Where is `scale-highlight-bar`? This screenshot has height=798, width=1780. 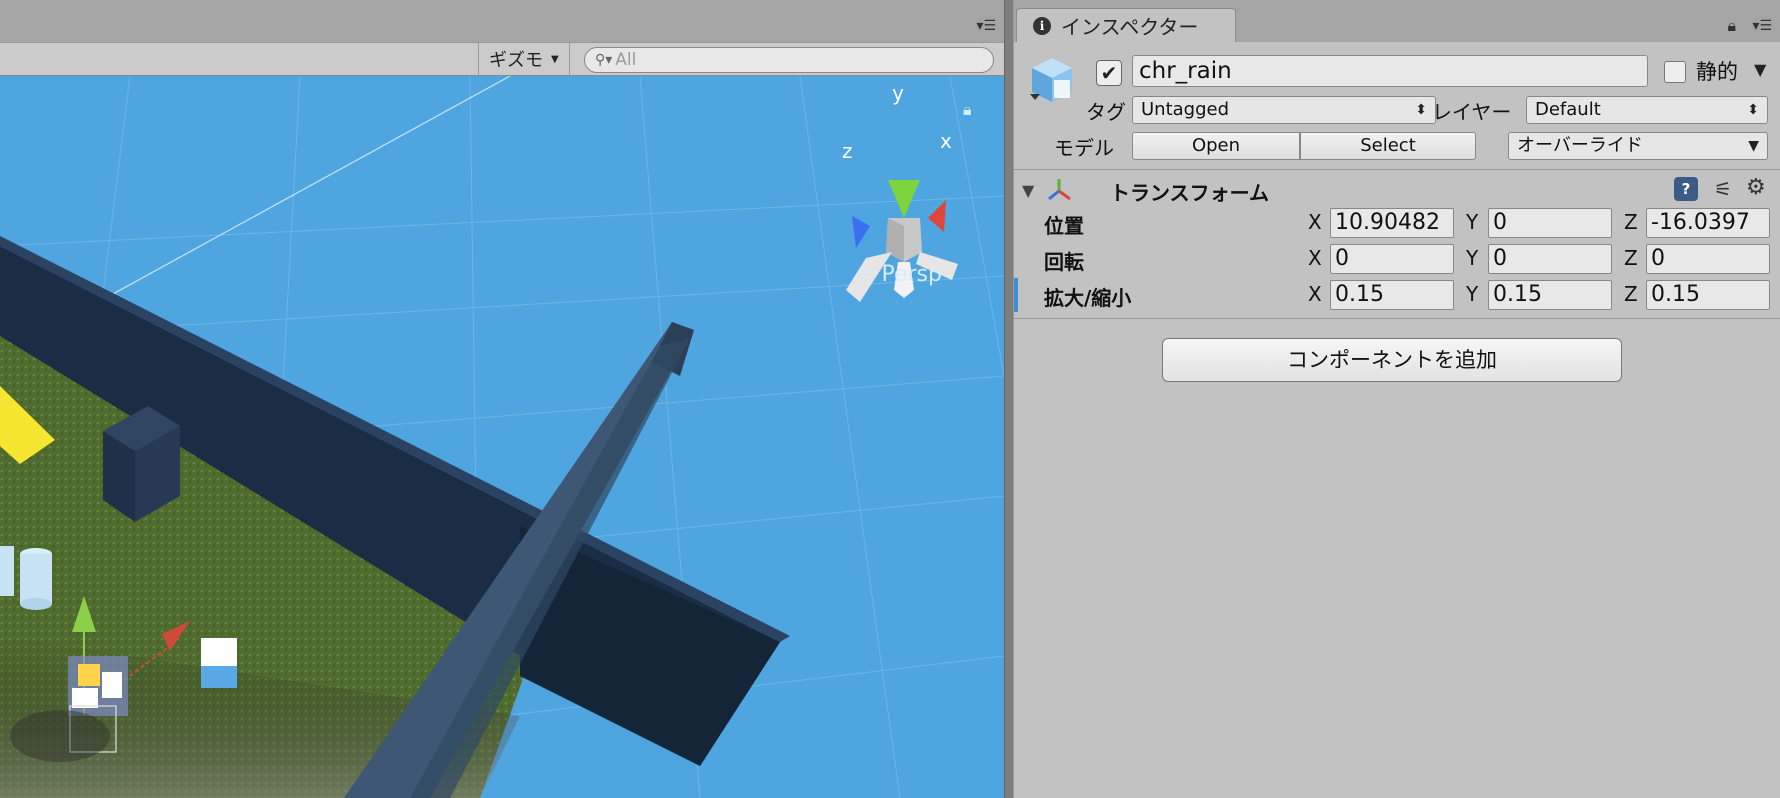
scale-highlight-bar is located at coordinates (1016, 295).